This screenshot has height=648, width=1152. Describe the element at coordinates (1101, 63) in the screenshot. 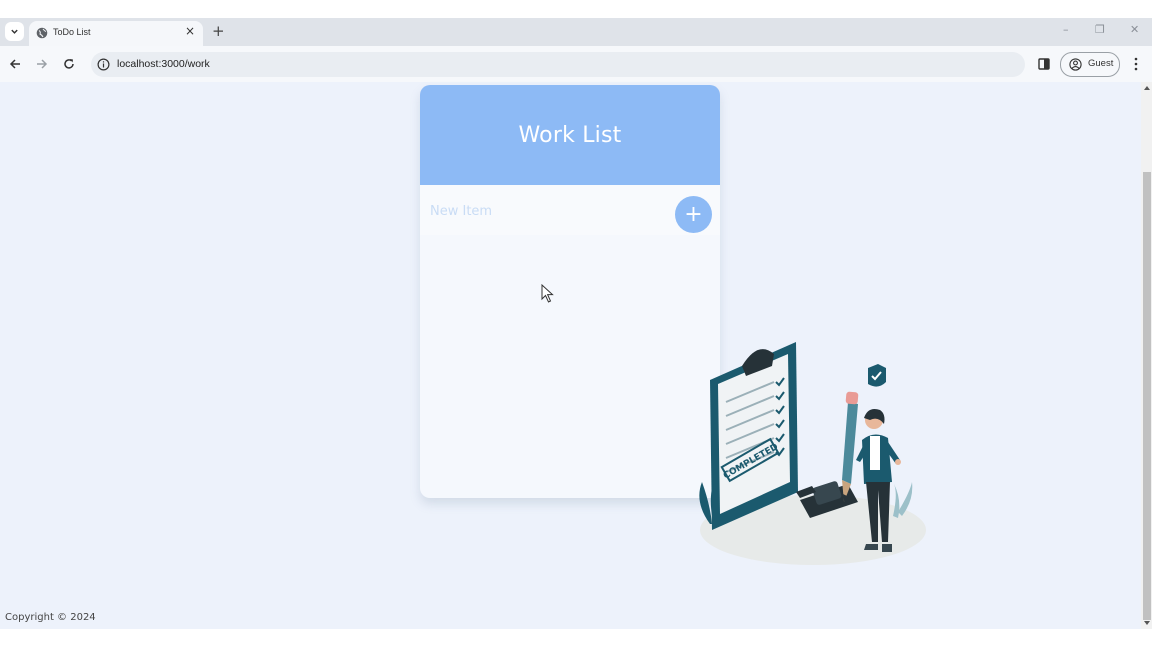

I see `profile-label: Guest` at that location.